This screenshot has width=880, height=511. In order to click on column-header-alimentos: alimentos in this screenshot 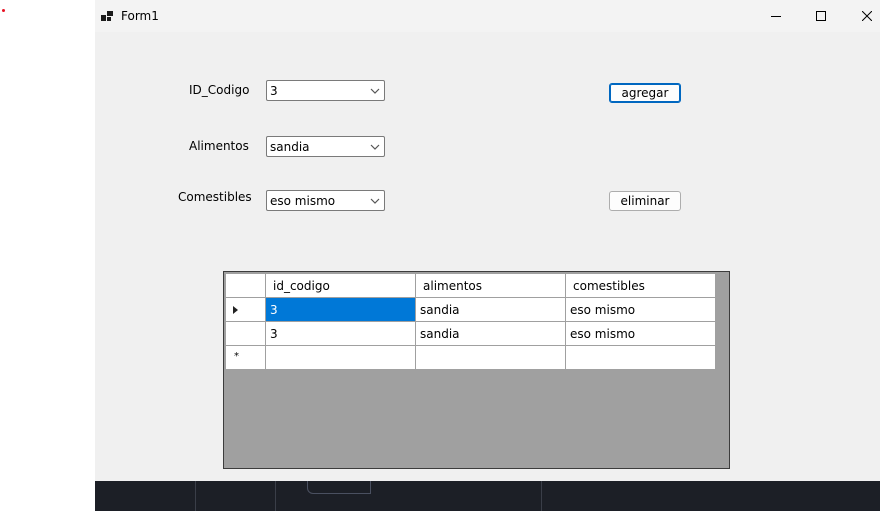, I will do `click(490, 285)`.